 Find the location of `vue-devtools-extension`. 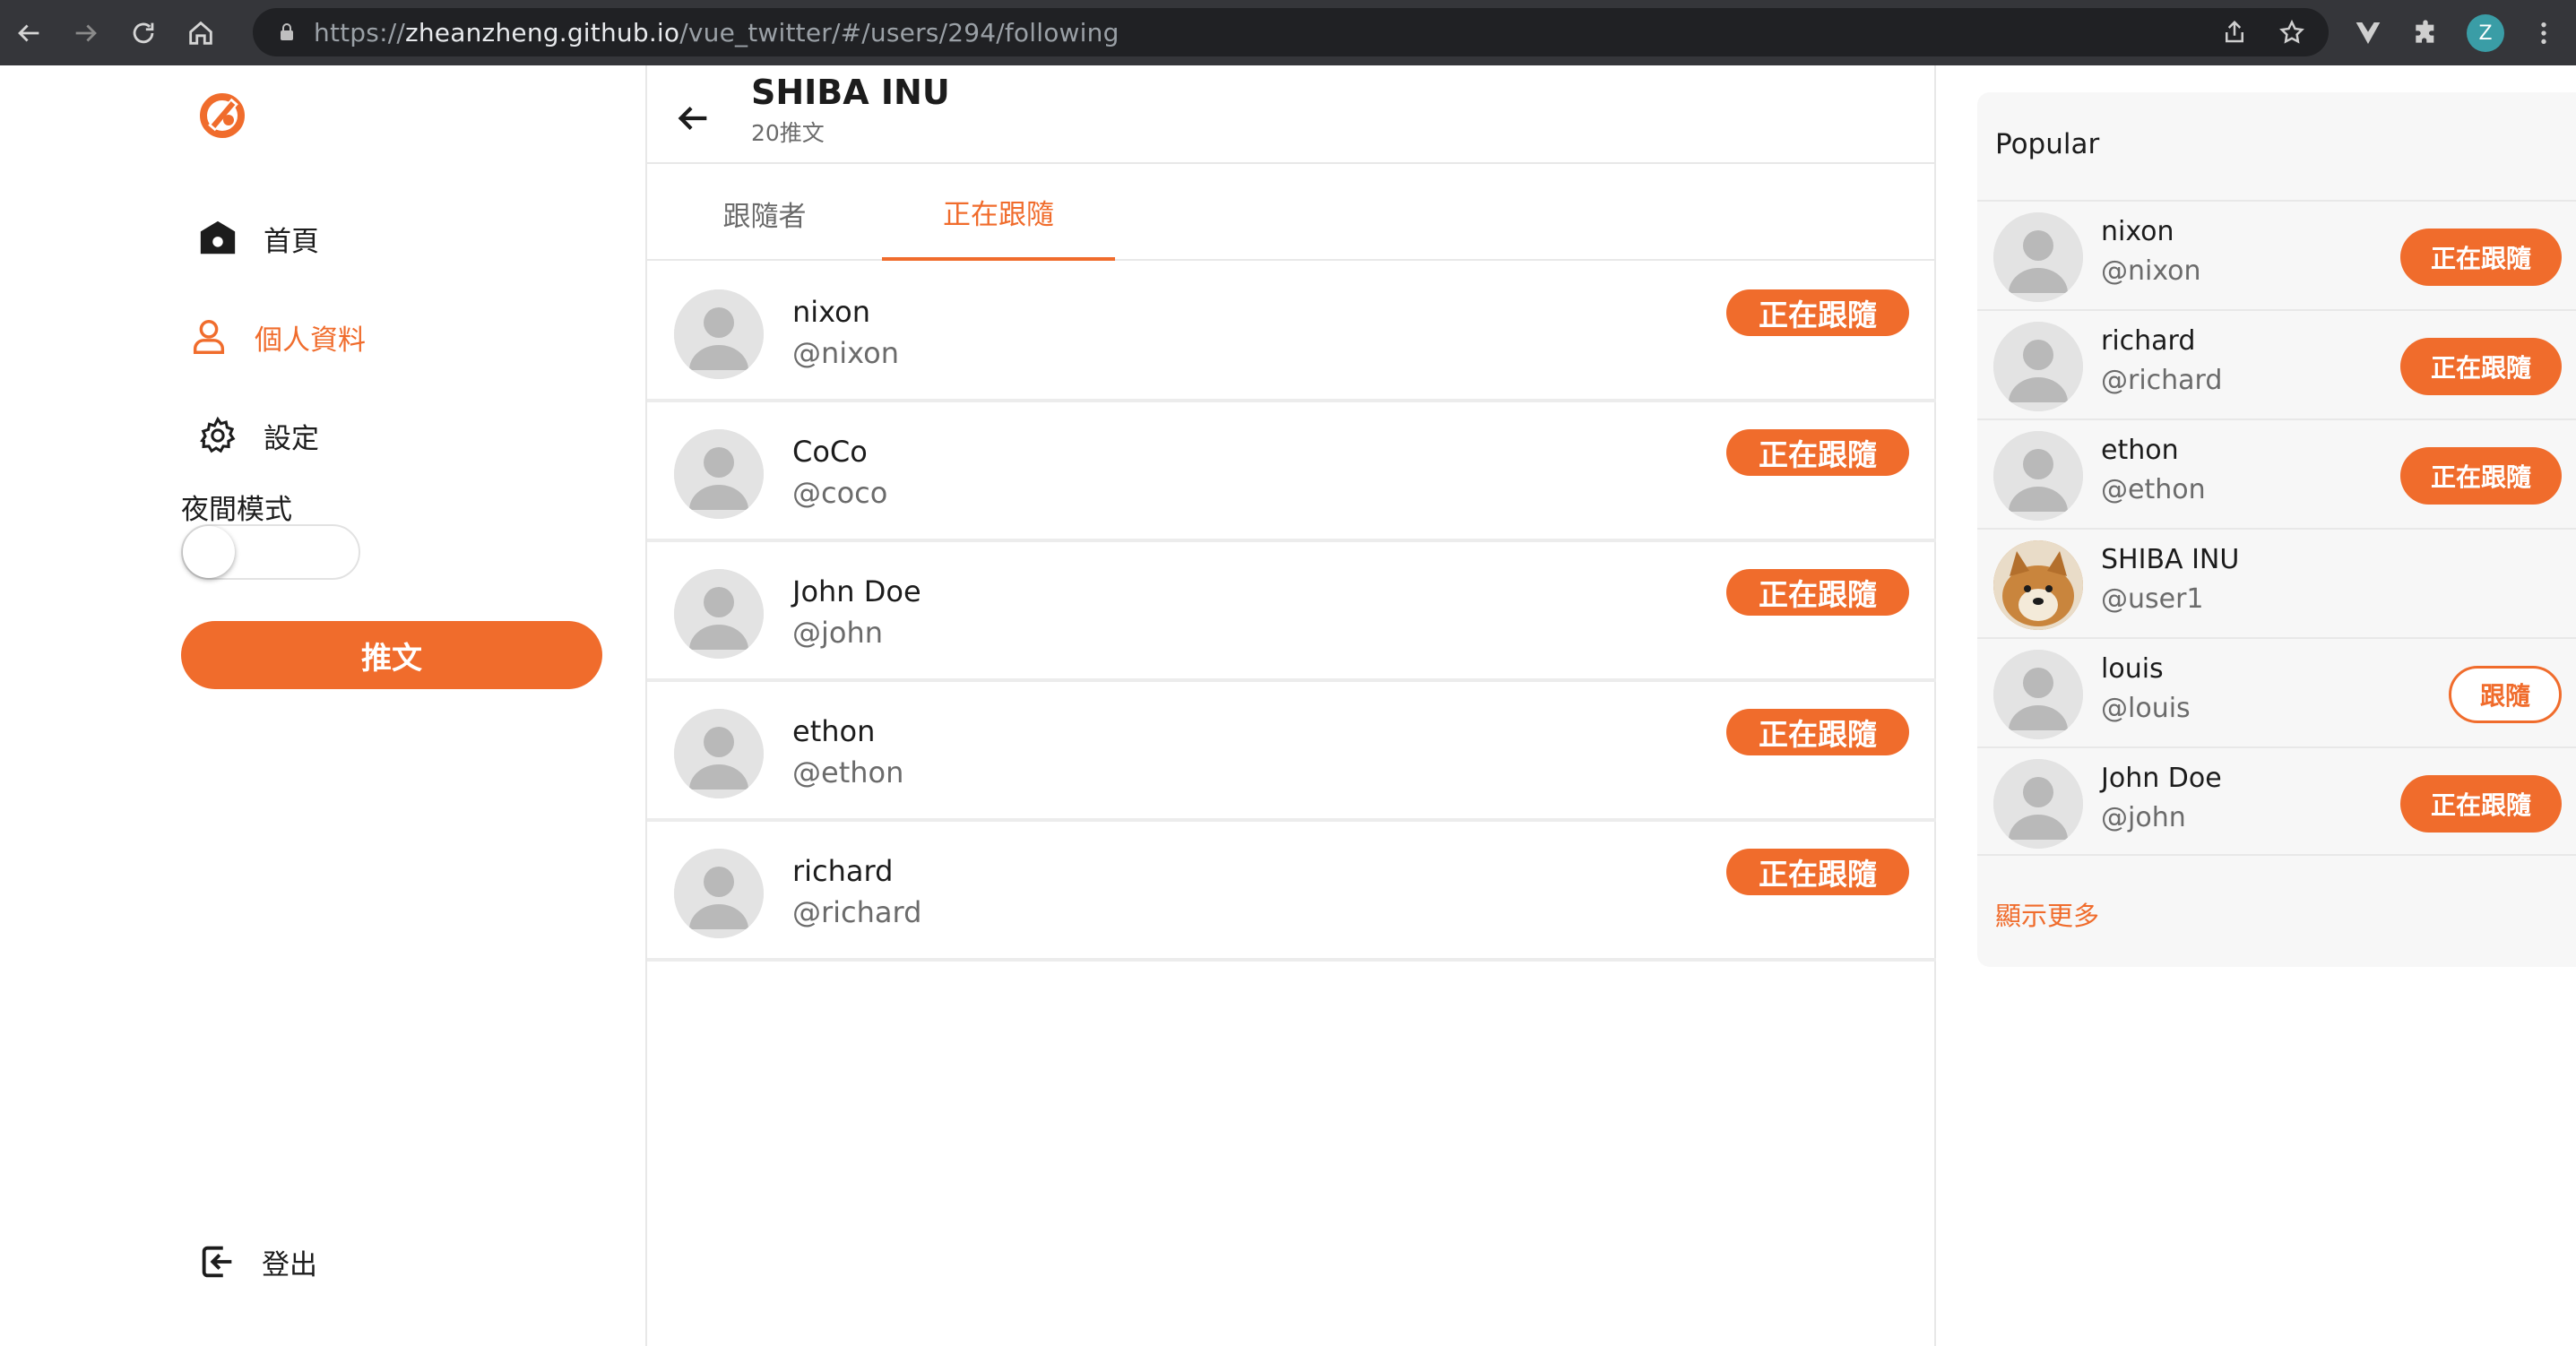

vue-devtools-extension is located at coordinates (2368, 33).